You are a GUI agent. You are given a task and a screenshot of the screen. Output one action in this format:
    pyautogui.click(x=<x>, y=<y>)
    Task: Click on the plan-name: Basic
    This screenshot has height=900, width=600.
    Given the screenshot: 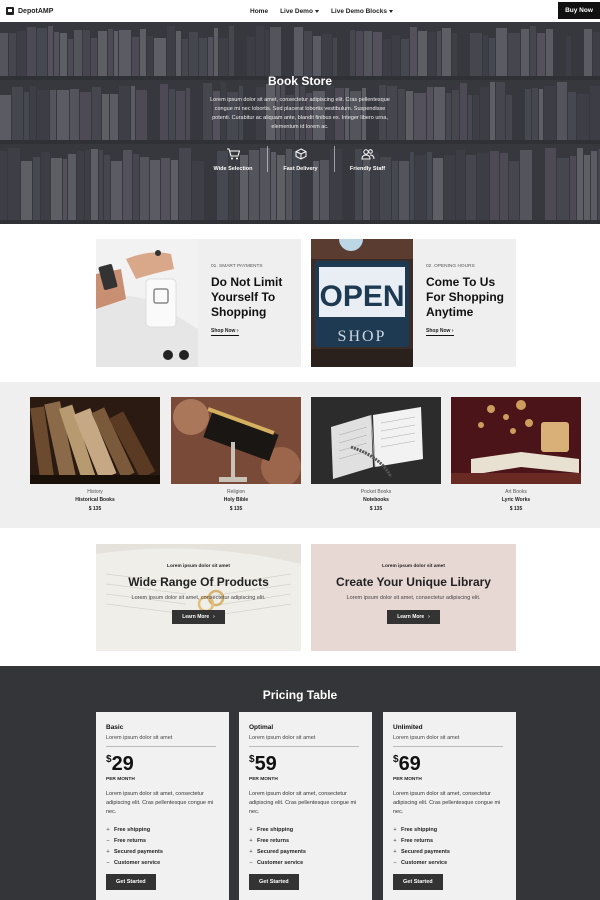 What is the action you would take?
    pyautogui.click(x=115, y=727)
    